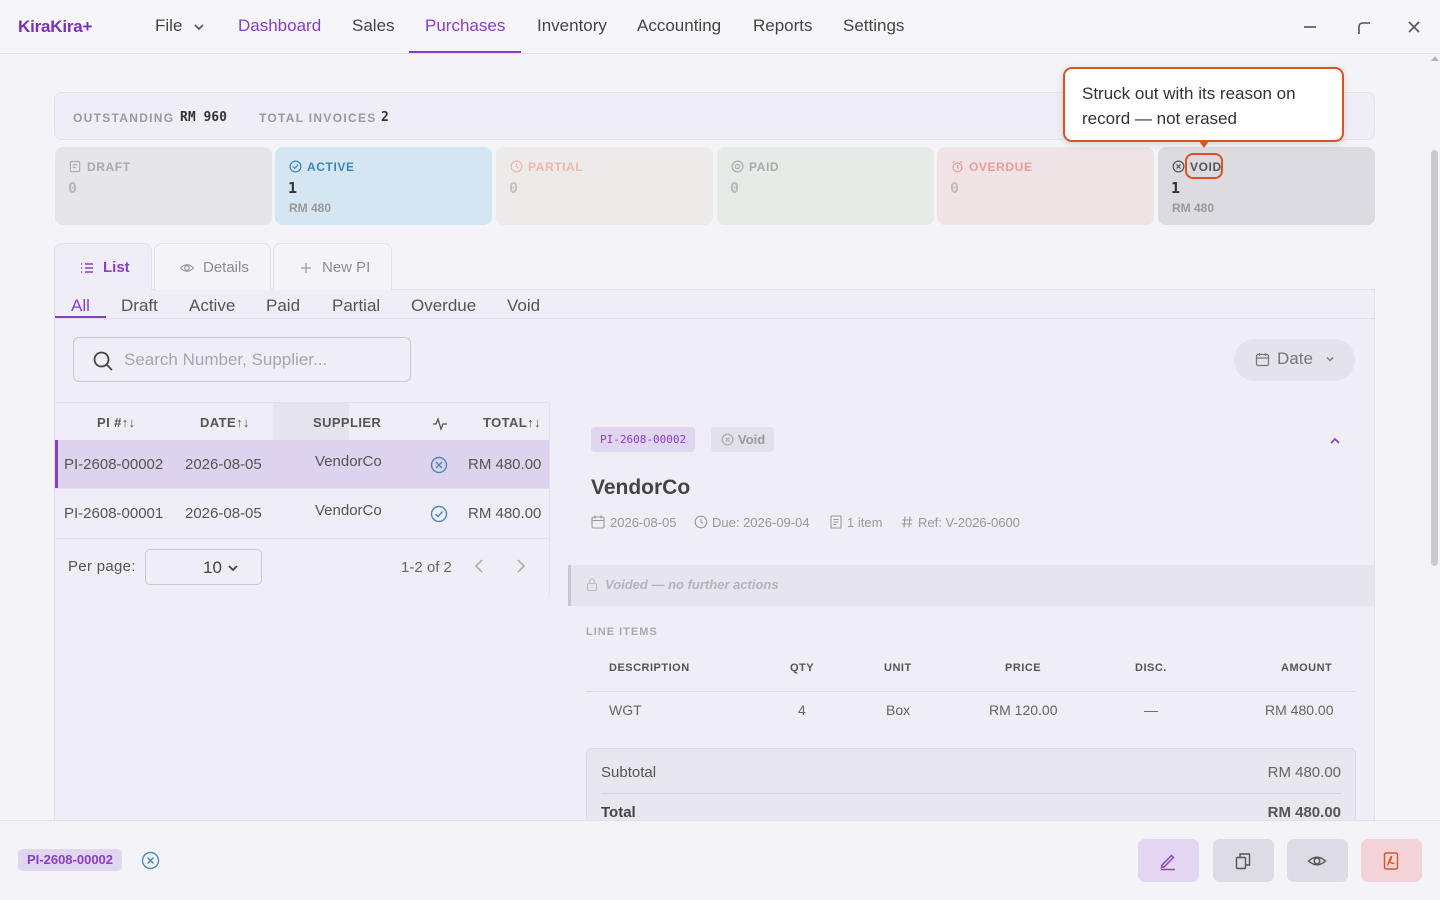 Image resolution: width=1440 pixels, height=900 pixels. I want to click on status-card-count: 1, so click(293, 188).